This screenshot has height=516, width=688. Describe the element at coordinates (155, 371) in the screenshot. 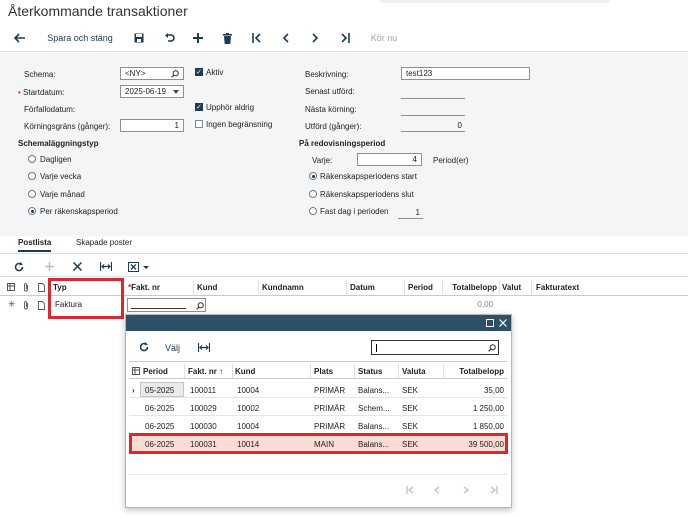

I see `pcol-period: Period` at that location.